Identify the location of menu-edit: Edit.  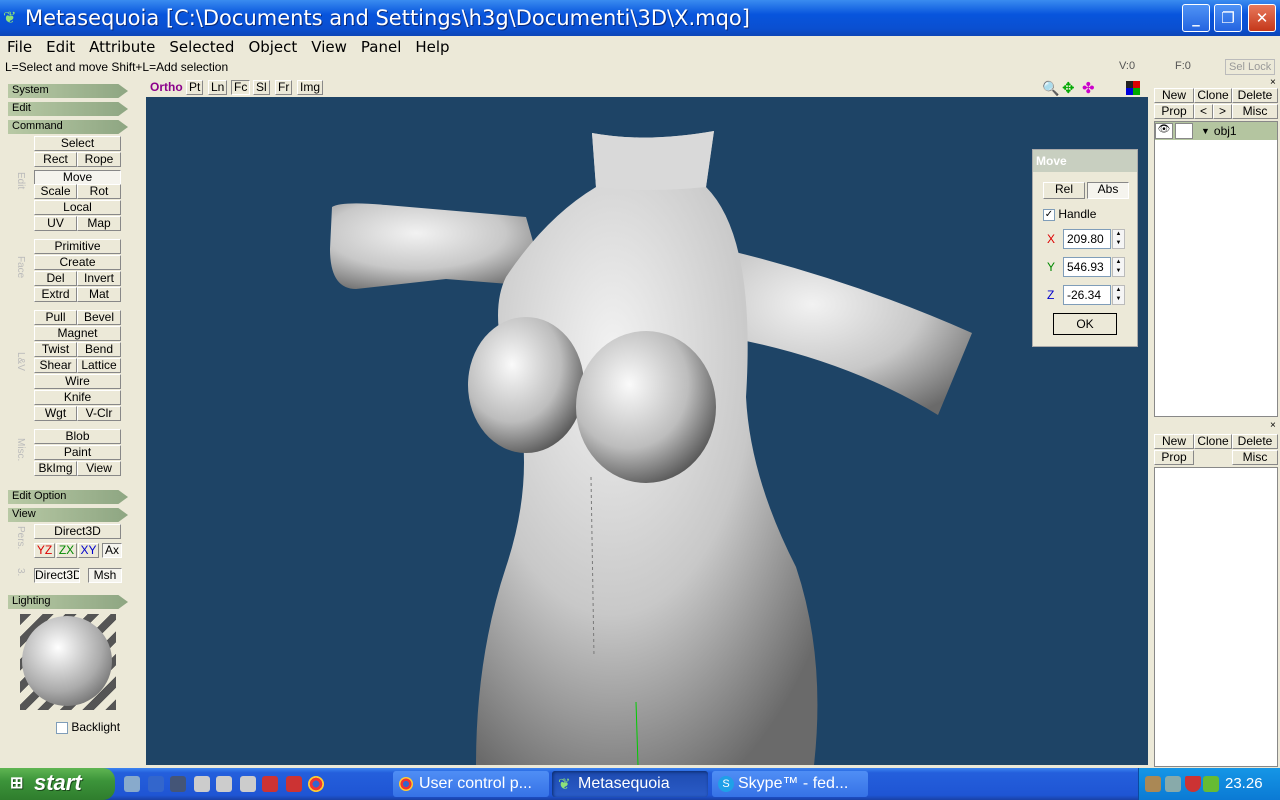
(60, 47).